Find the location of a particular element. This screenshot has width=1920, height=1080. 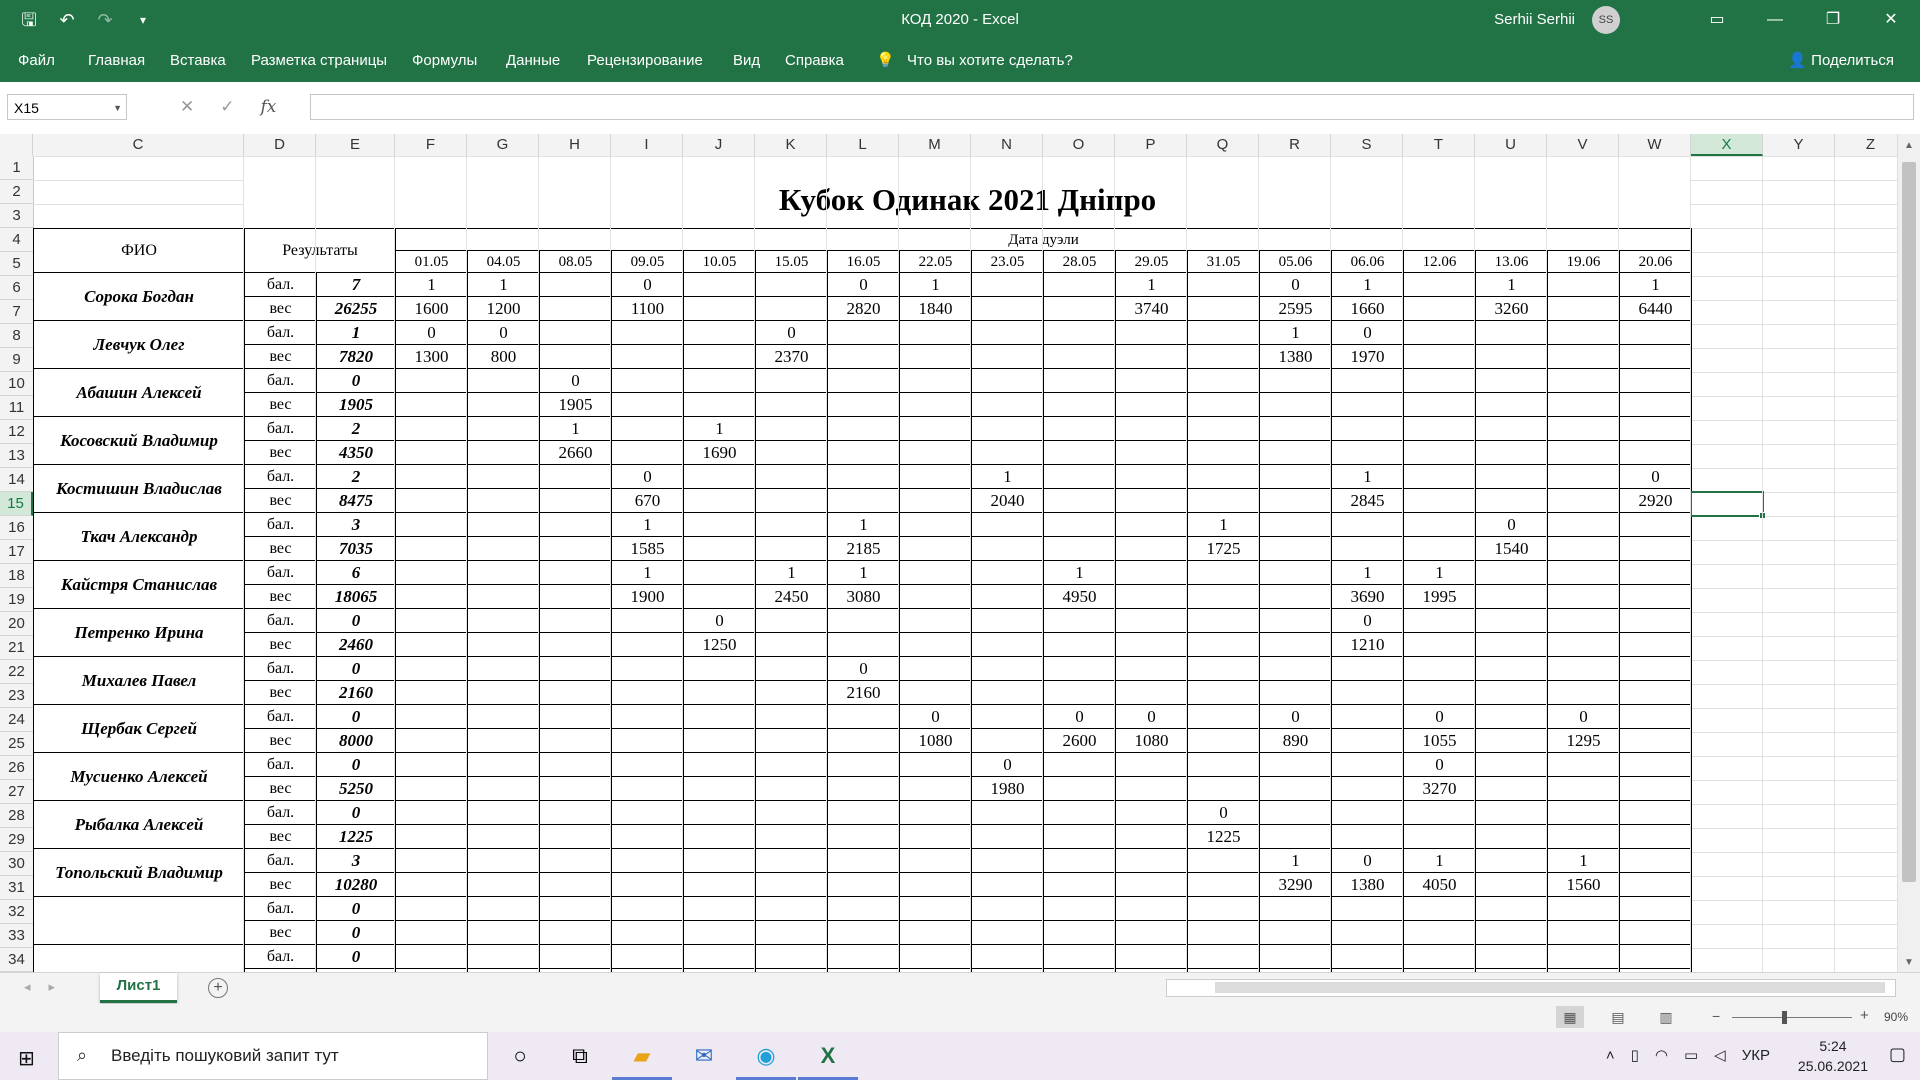

player-name is located at coordinates (139, 920).